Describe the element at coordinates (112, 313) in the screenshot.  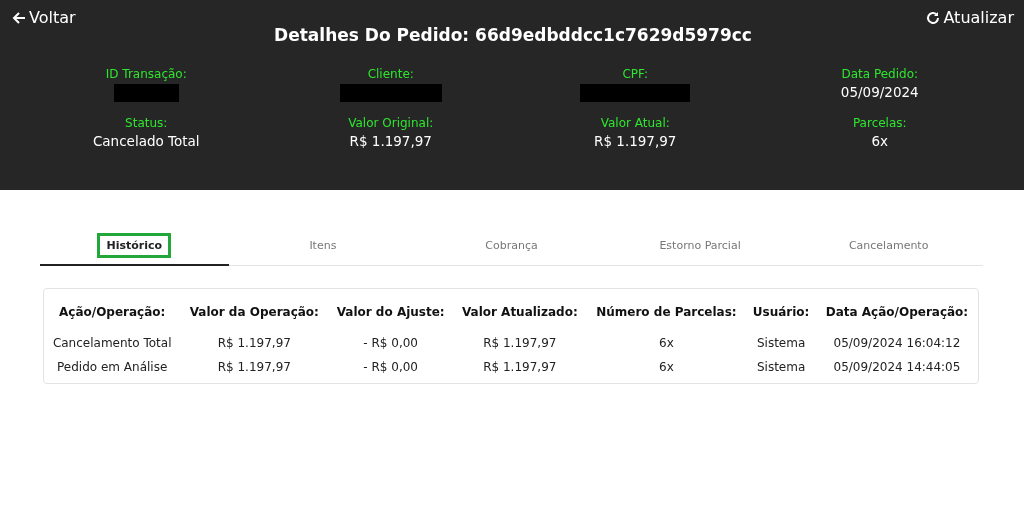
I see `column-header: Ação/Operação:` at that location.